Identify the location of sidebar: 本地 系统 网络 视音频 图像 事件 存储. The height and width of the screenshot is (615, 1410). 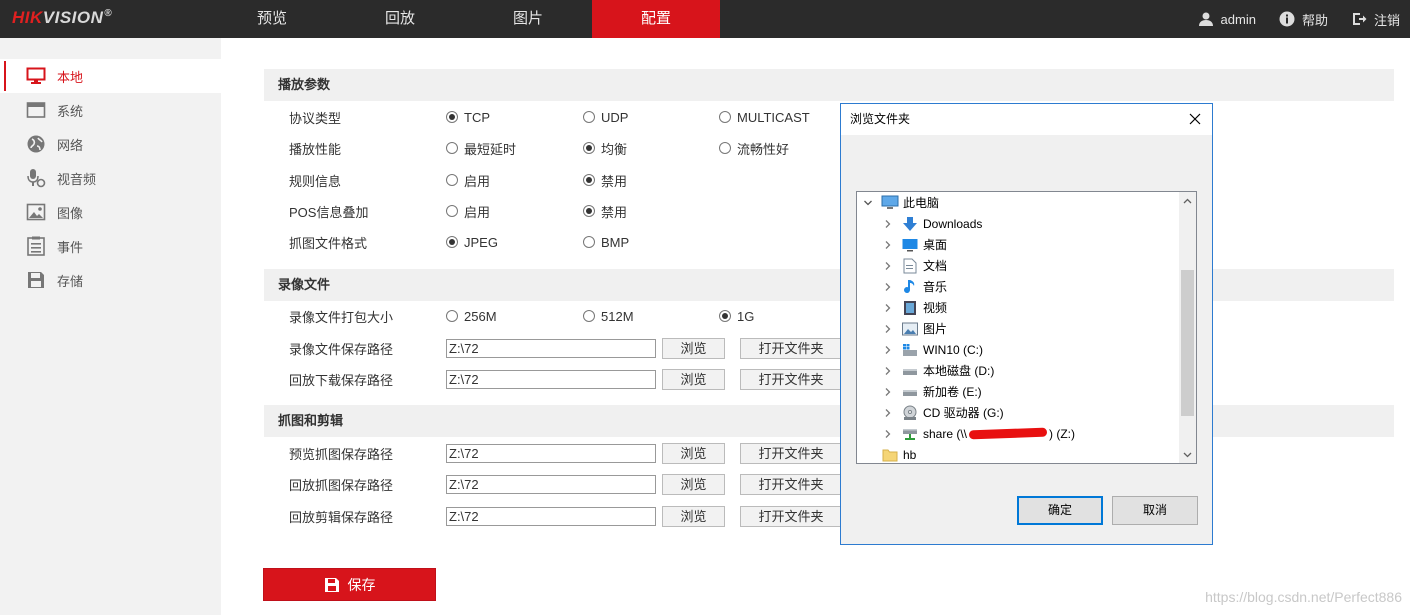
(110, 326).